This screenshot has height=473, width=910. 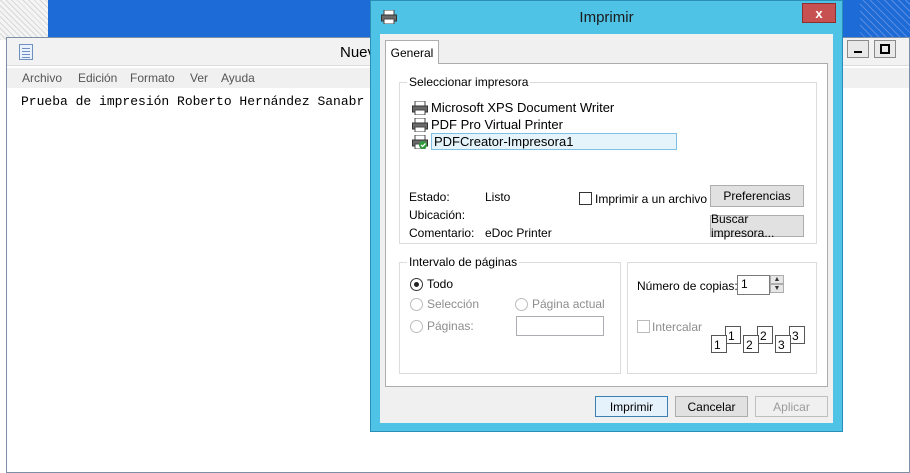 What do you see at coordinates (757, 196) in the screenshot?
I see `preferences-button: Preferencias` at bounding box center [757, 196].